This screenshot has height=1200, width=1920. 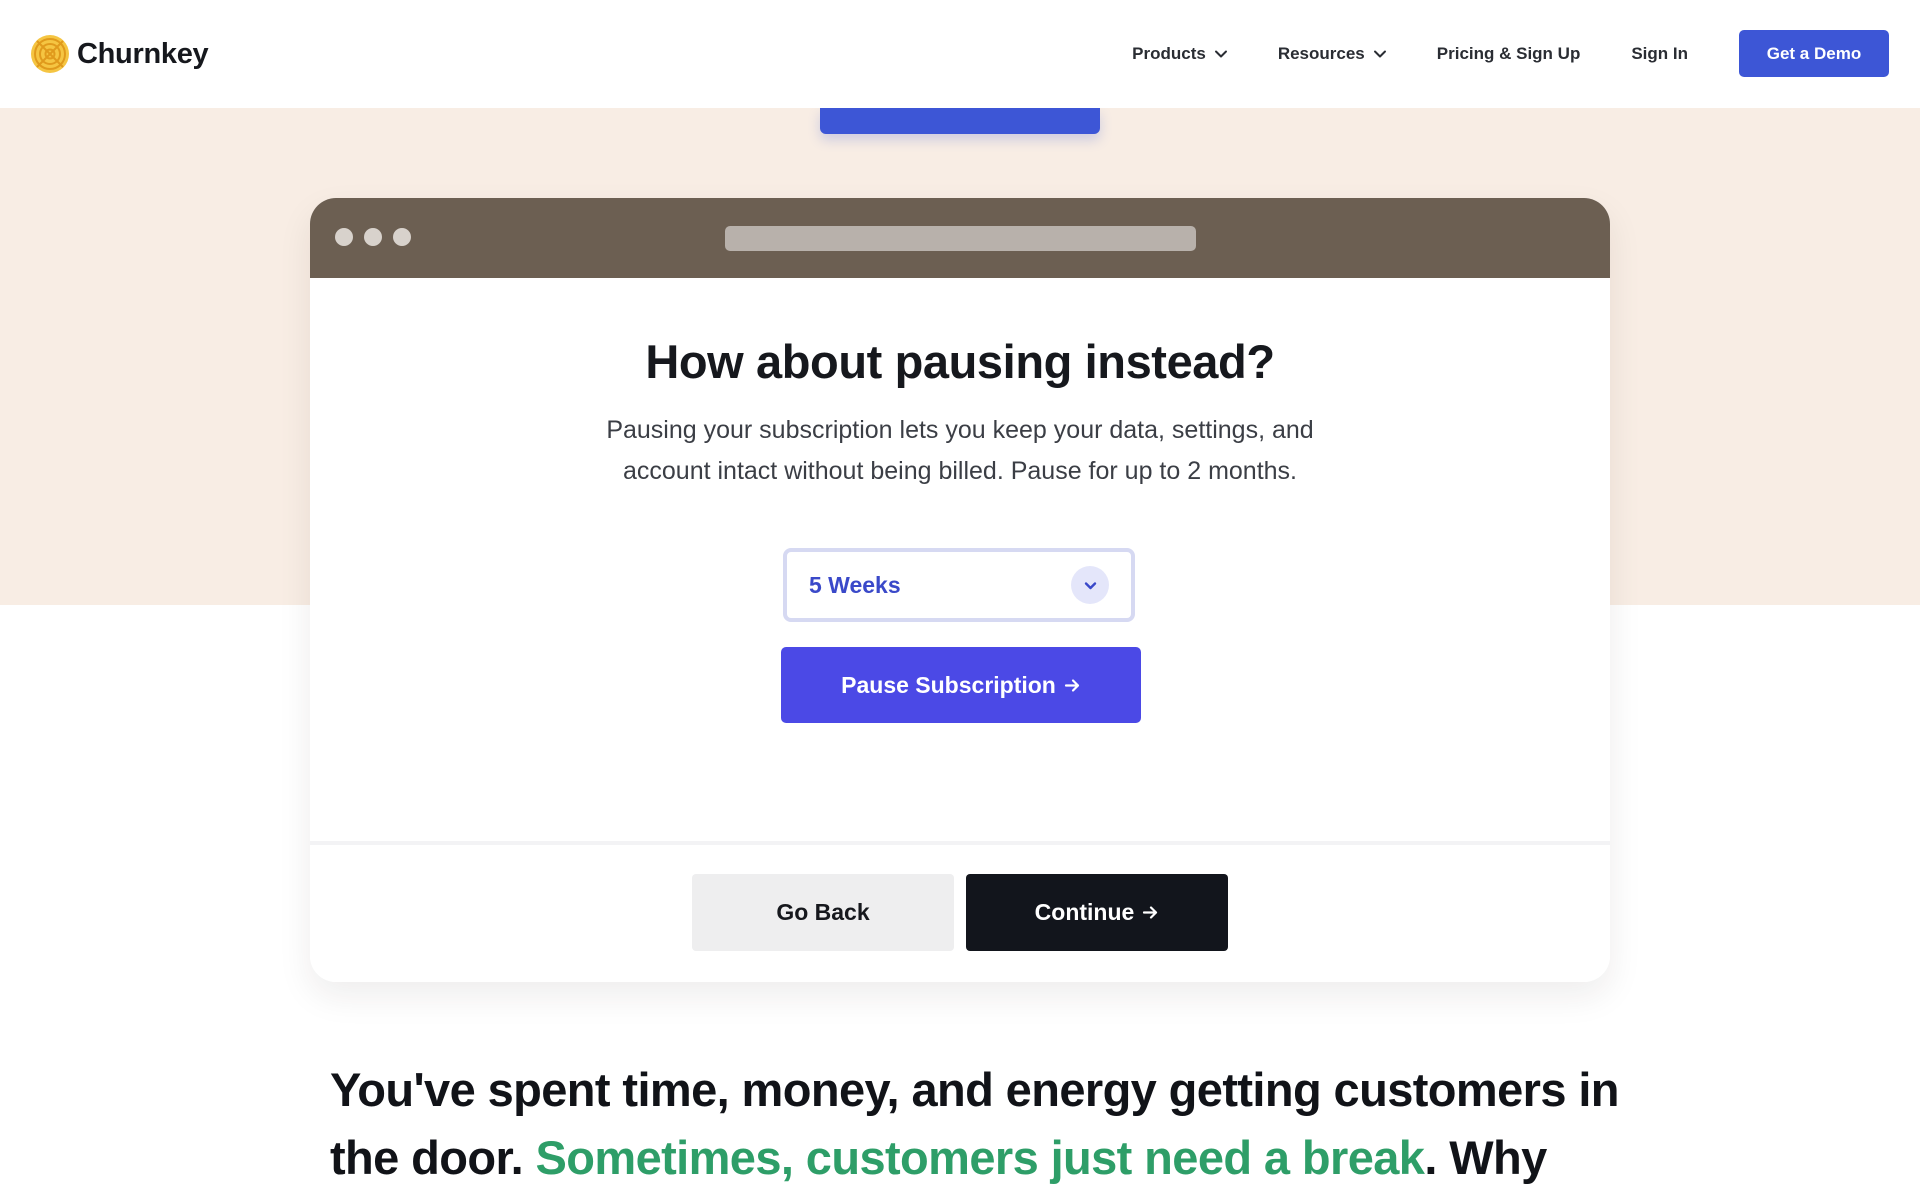 What do you see at coordinates (1659, 54) in the screenshot?
I see `nav-sign-in-link: Sign In` at bounding box center [1659, 54].